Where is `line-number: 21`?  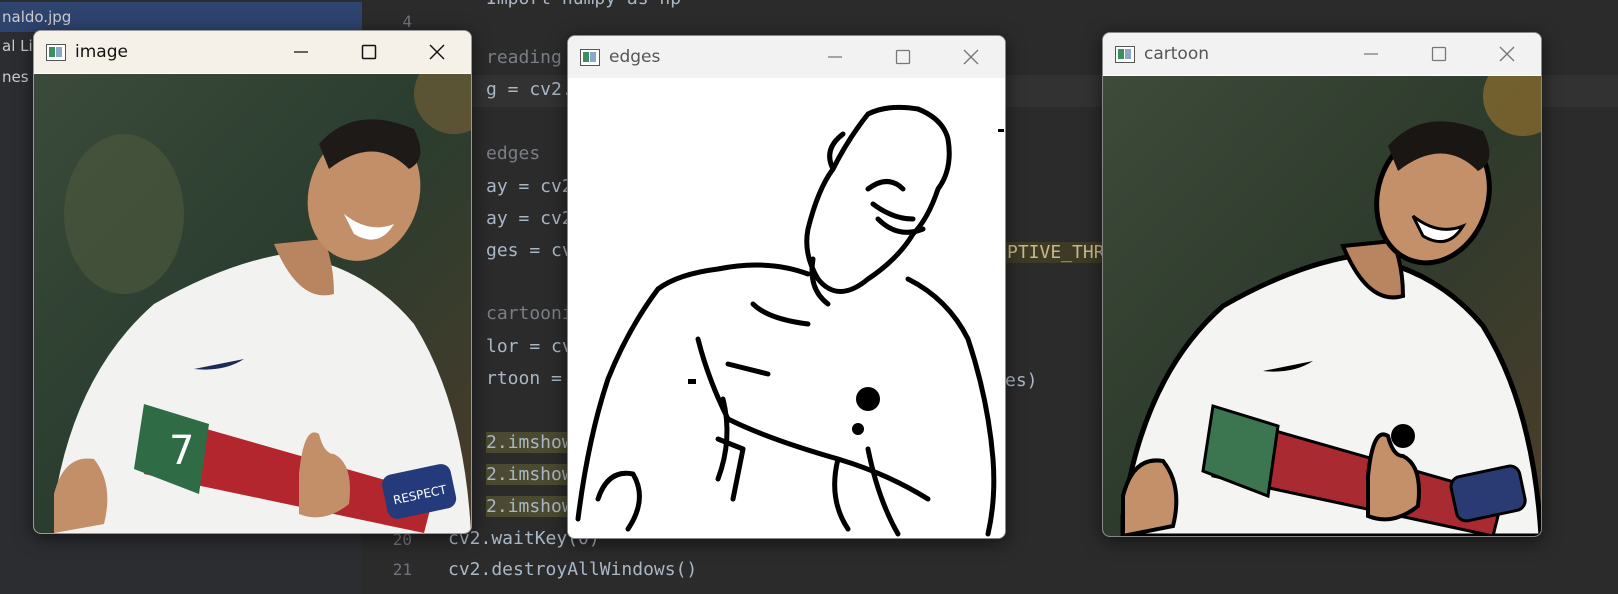
line-number: 21 is located at coordinates (402, 569).